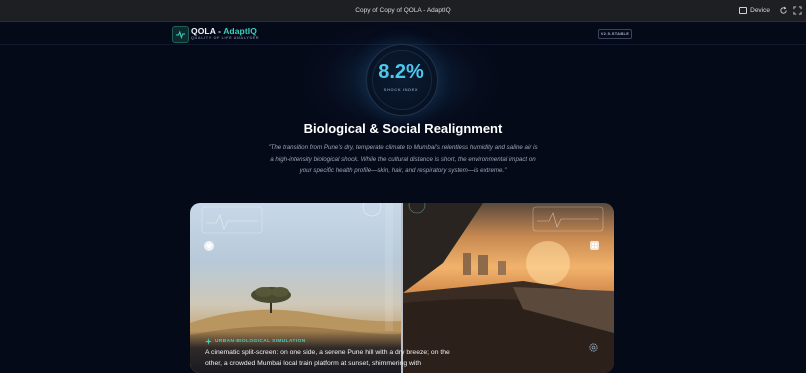  I want to click on window-title: Copy of Copy of QOLA - AdaptIQ, so click(403, 10).